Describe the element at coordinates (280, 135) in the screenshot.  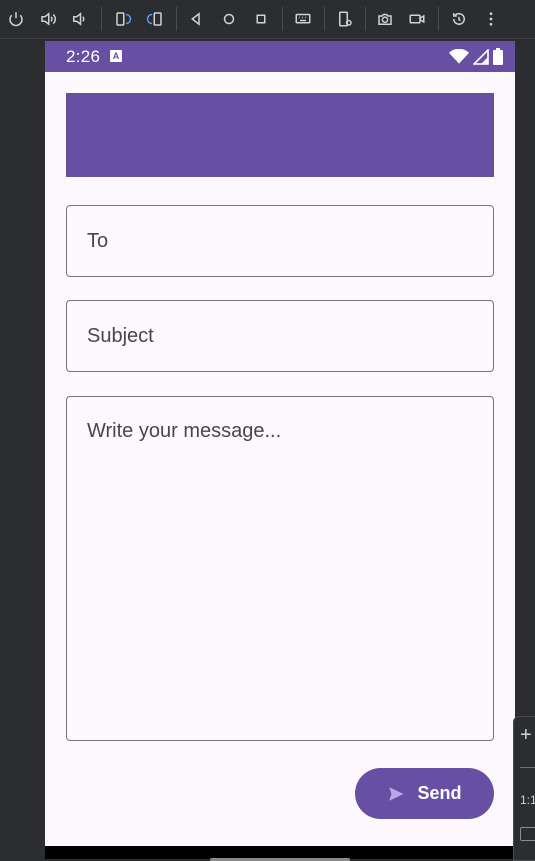
I see `header-banner` at that location.